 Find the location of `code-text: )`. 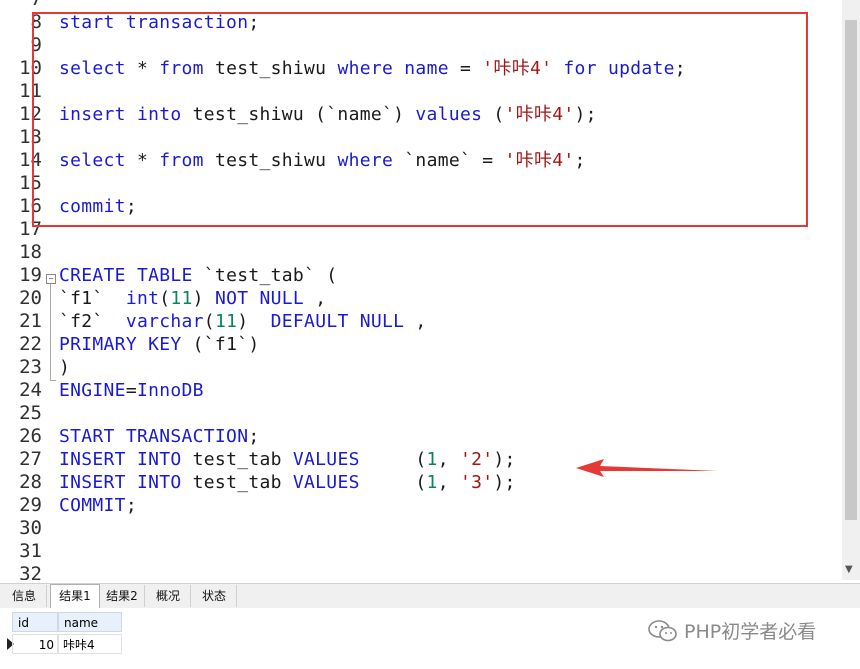

code-text: ) is located at coordinates (64, 367).